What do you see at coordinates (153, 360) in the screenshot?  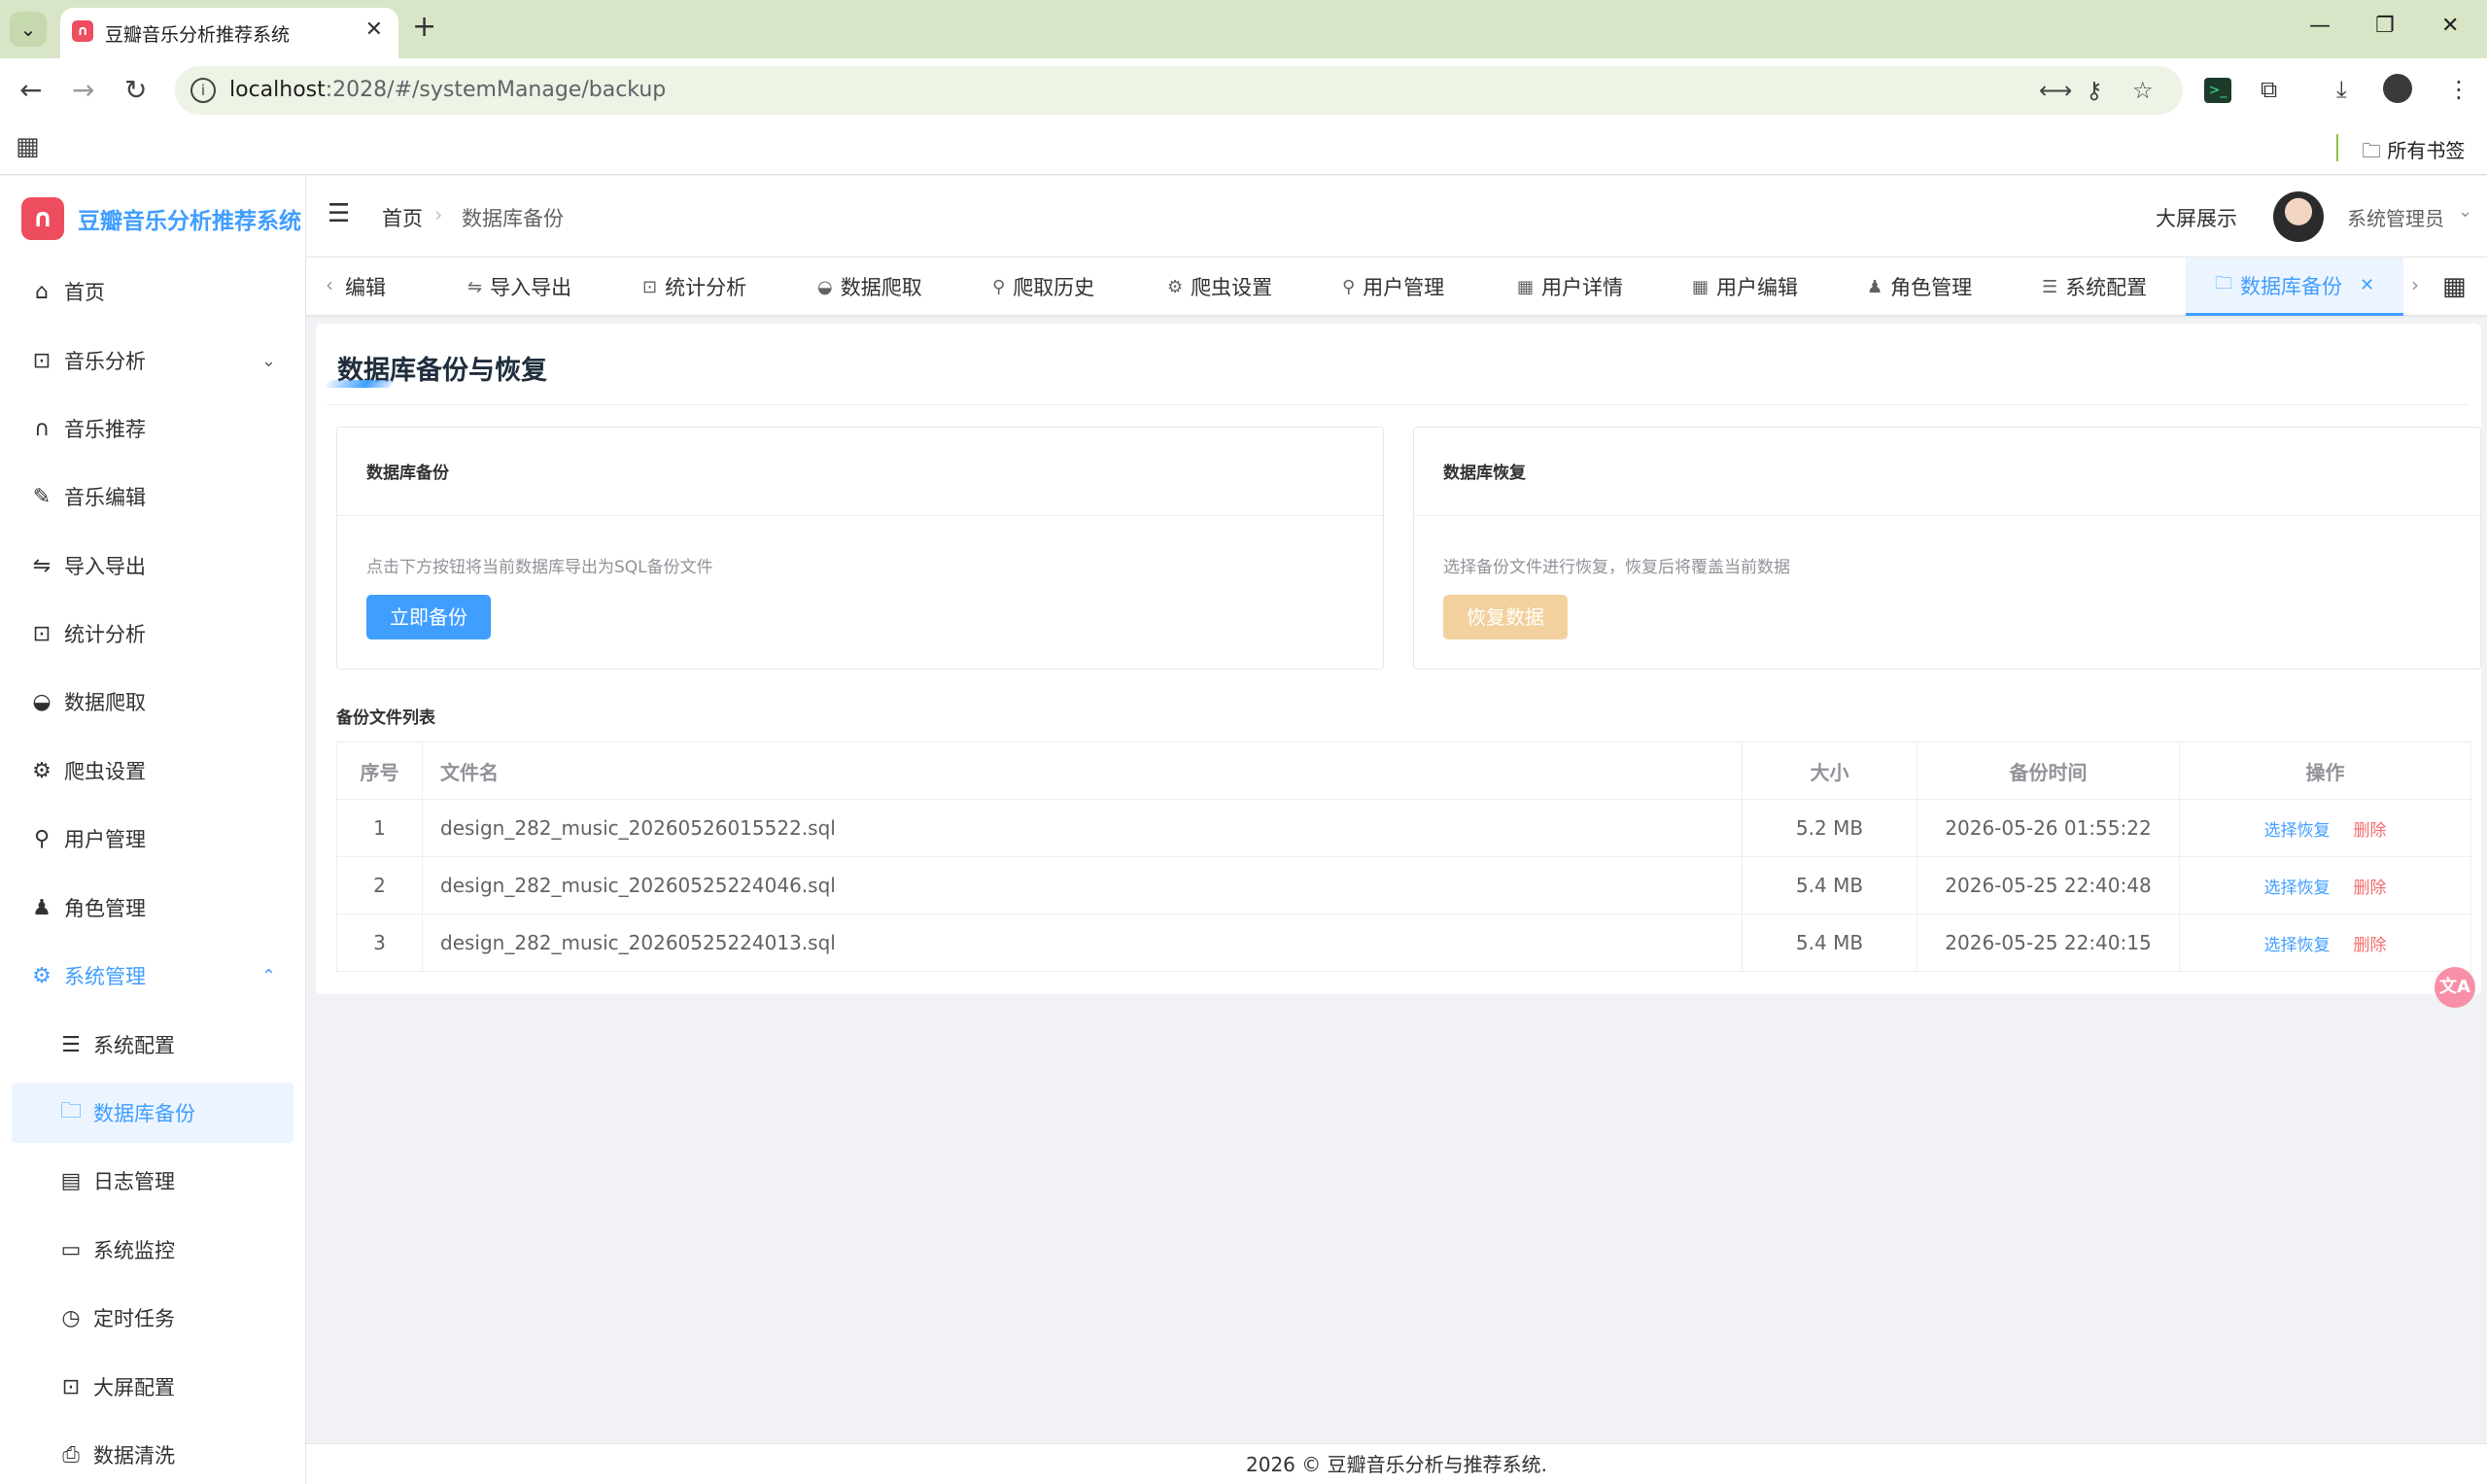 I see `sidebar-item-music-analysis: ⊡ 音乐分析 ⌄` at bounding box center [153, 360].